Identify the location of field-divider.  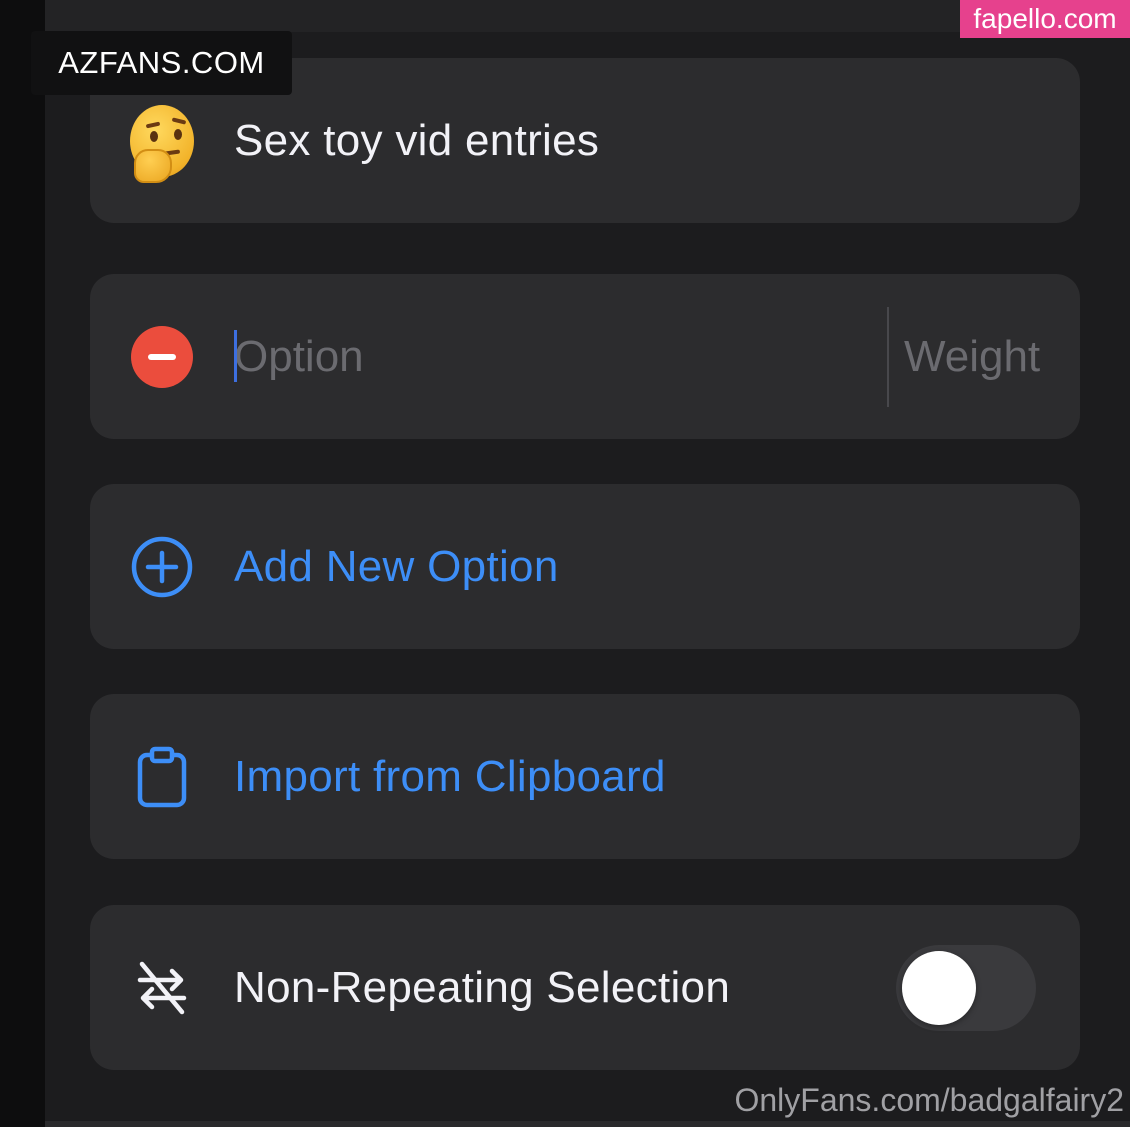
(888, 357).